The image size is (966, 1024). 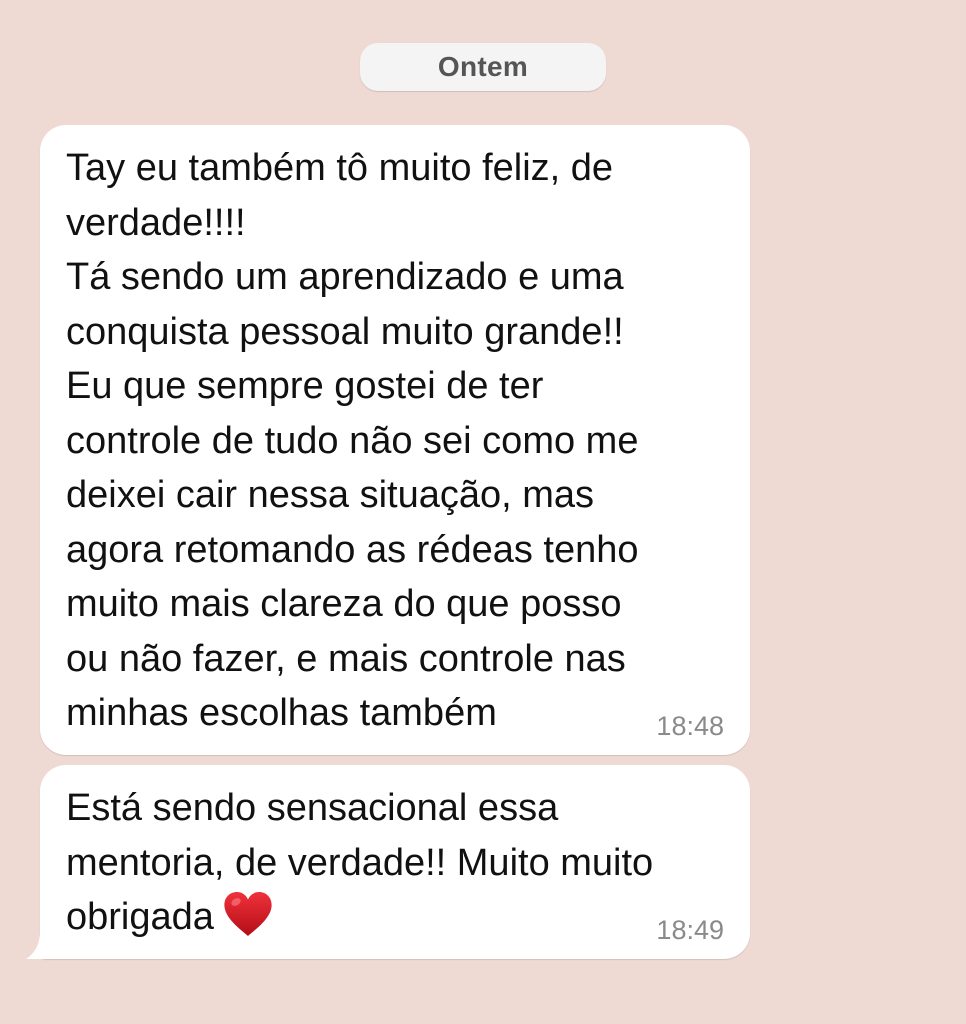 I want to click on message-timestamp: 18:48, so click(x=690, y=726).